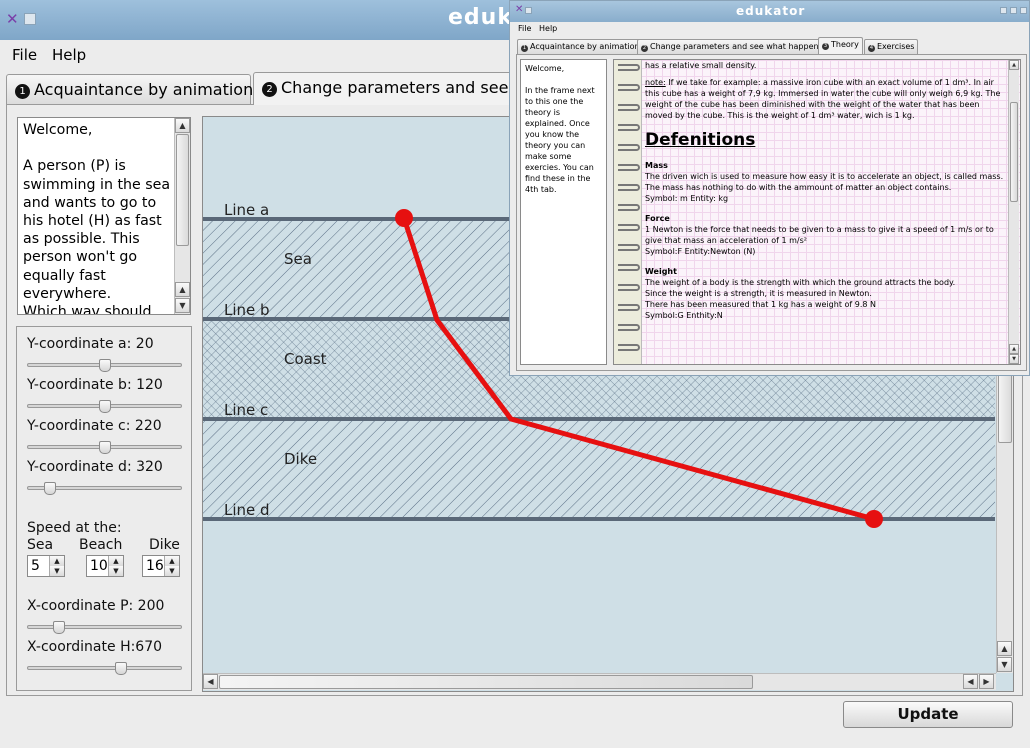  I want to click on speed-dike-value: 16, so click(155, 566).